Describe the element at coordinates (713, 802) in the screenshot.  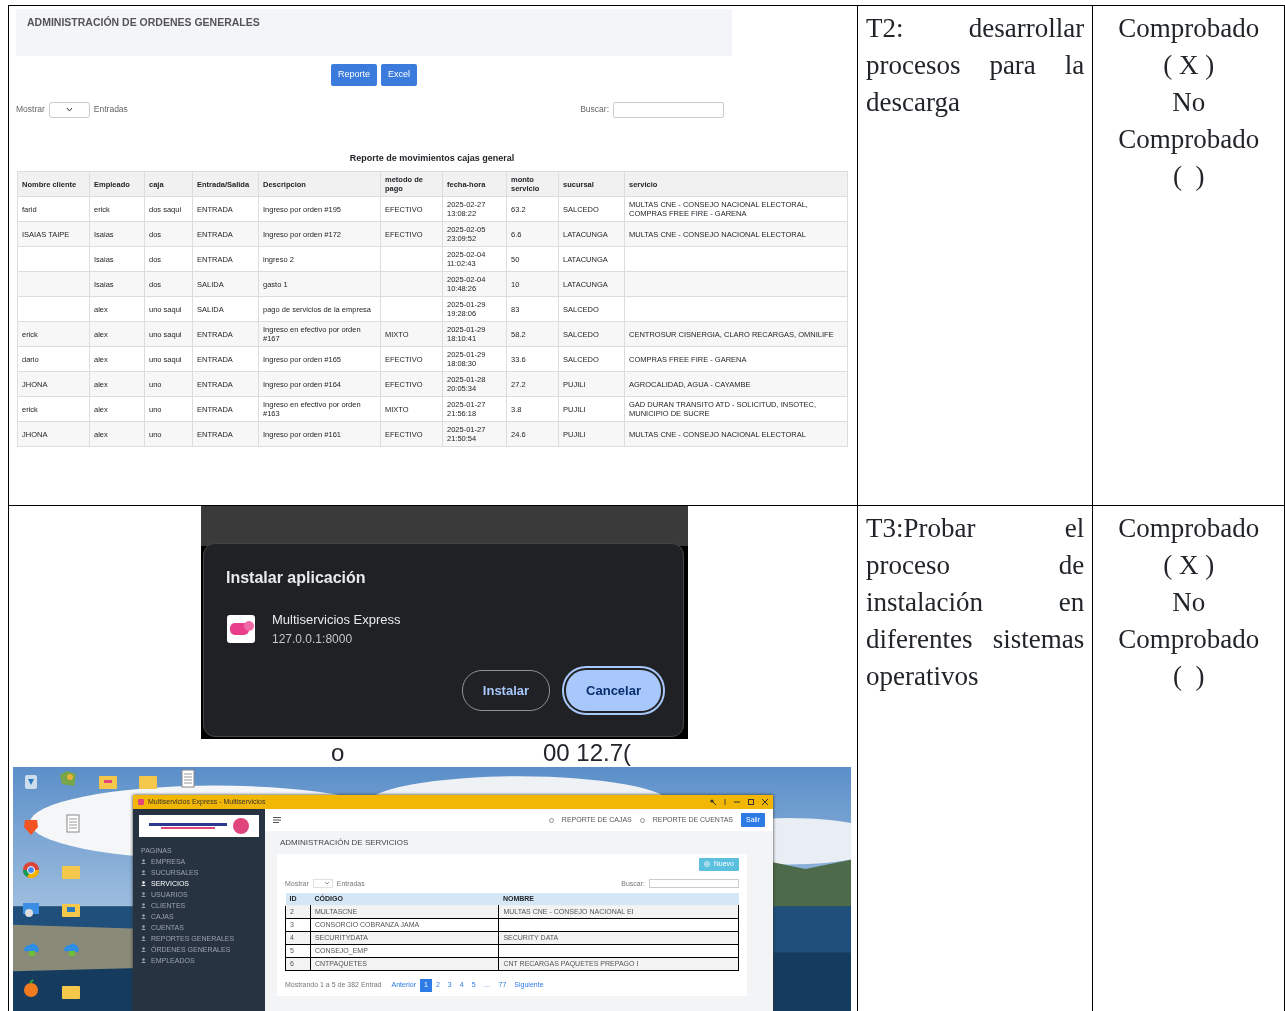
I see `key-icon` at that location.